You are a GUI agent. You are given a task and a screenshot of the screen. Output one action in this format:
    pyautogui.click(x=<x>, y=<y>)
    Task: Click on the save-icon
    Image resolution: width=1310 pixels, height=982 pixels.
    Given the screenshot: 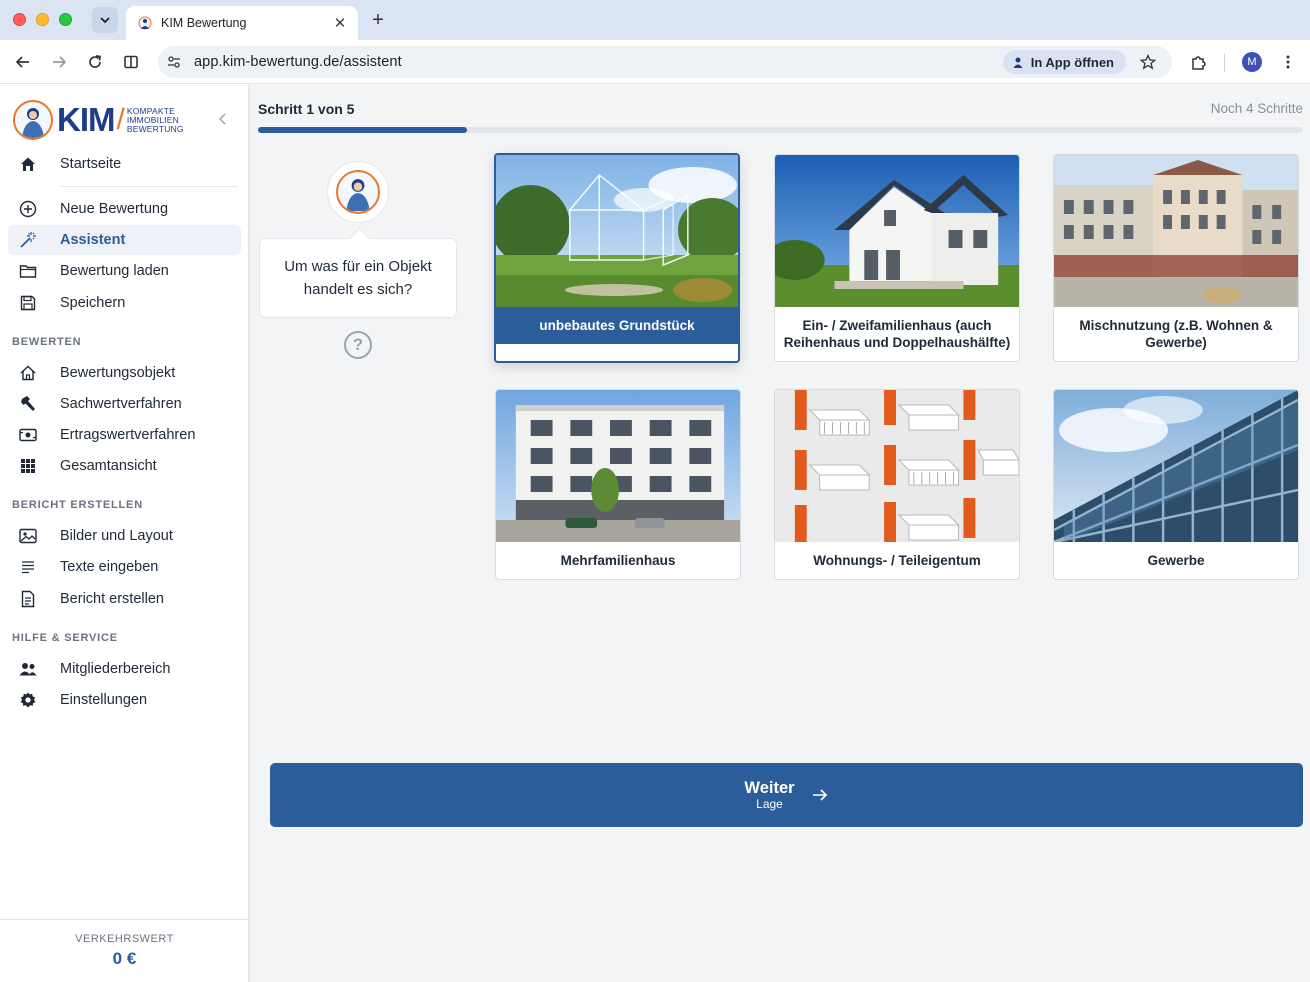 What is the action you would take?
    pyautogui.click(x=28, y=303)
    